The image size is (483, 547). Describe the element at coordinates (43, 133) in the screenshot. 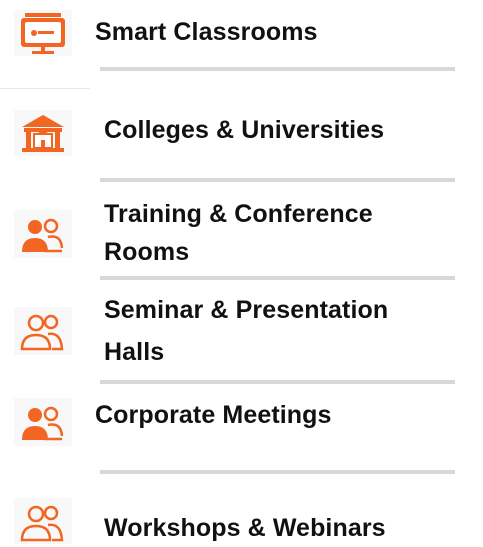

I see `university-building-icon` at that location.